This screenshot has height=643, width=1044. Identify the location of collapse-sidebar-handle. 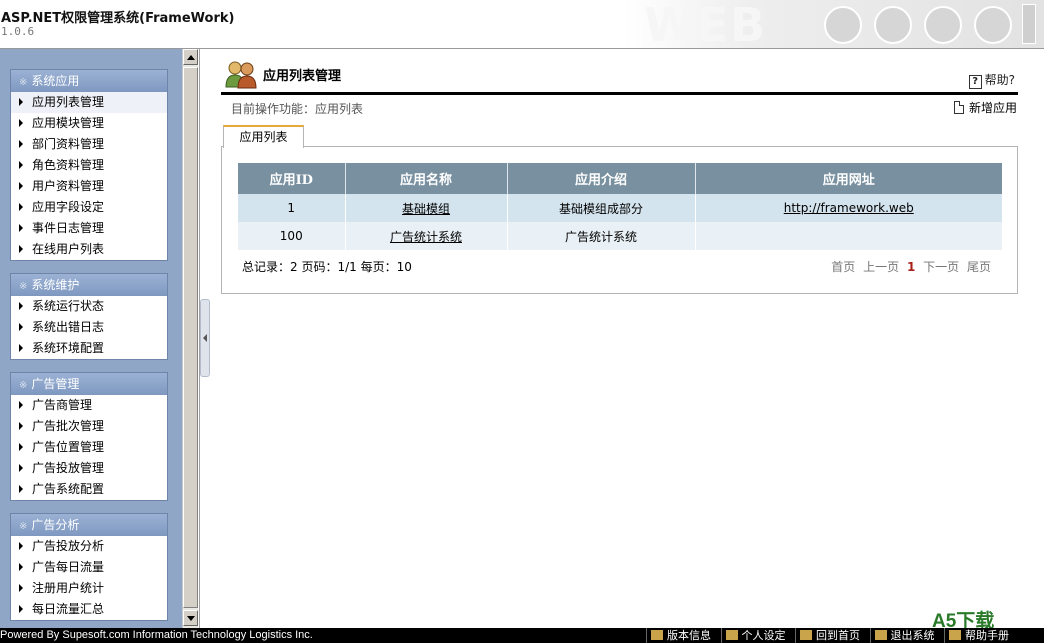
(205, 338).